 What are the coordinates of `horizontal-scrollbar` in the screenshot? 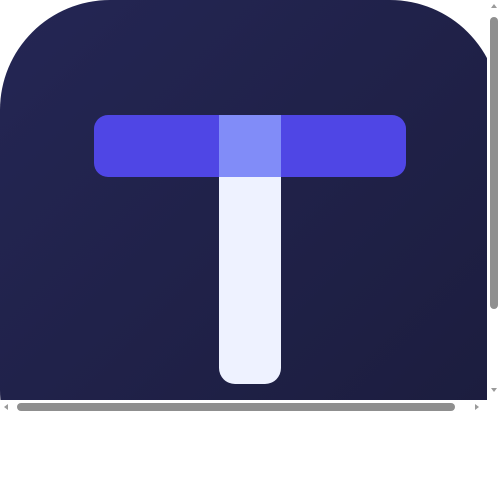 It's located at (243, 406).